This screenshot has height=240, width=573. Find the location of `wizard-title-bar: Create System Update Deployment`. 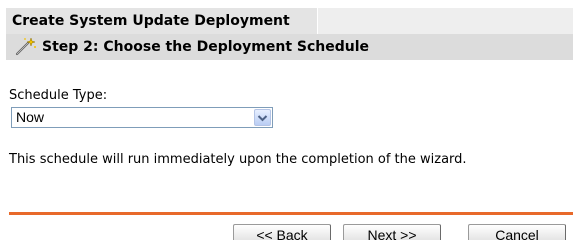

wizard-title-bar: Create System Update Deployment is located at coordinates (289, 21).